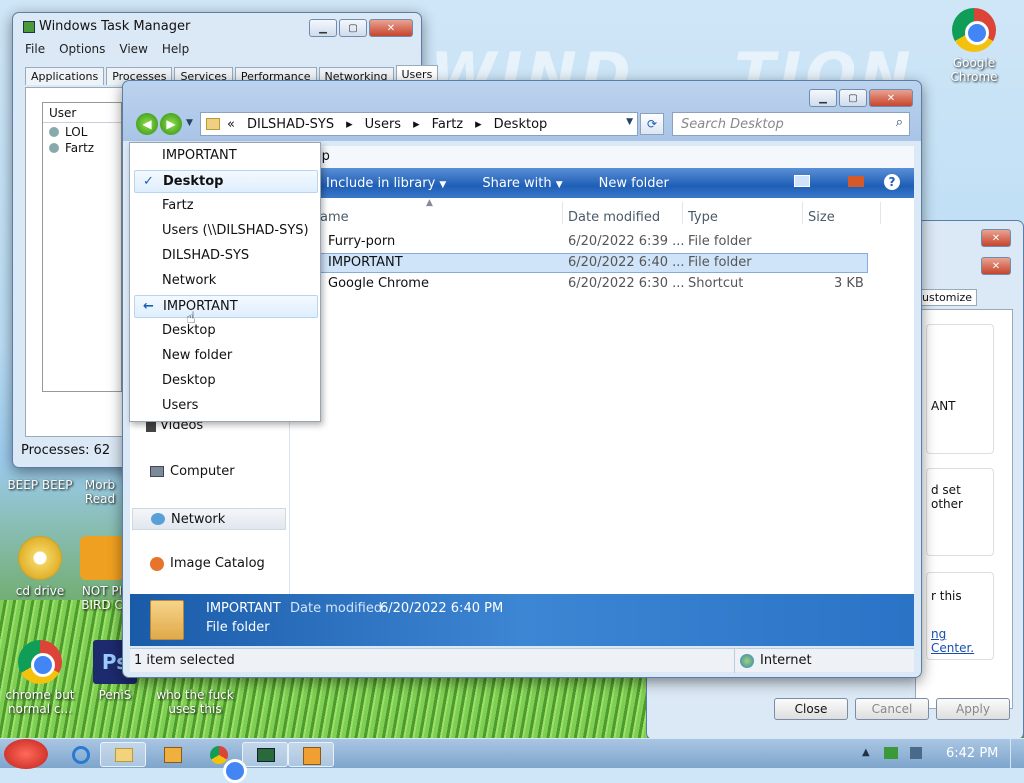 The width and height of the screenshot is (1024, 783). Describe the element at coordinates (209, 519) in the screenshot. I see `nav-item-network: Network` at that location.